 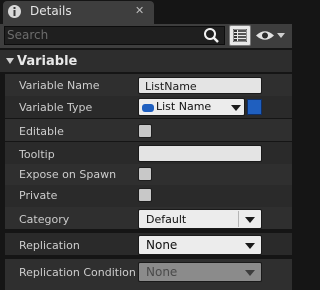 What do you see at coordinates (200, 245) in the screenshot?
I see `replication-dropdown: None` at bounding box center [200, 245].